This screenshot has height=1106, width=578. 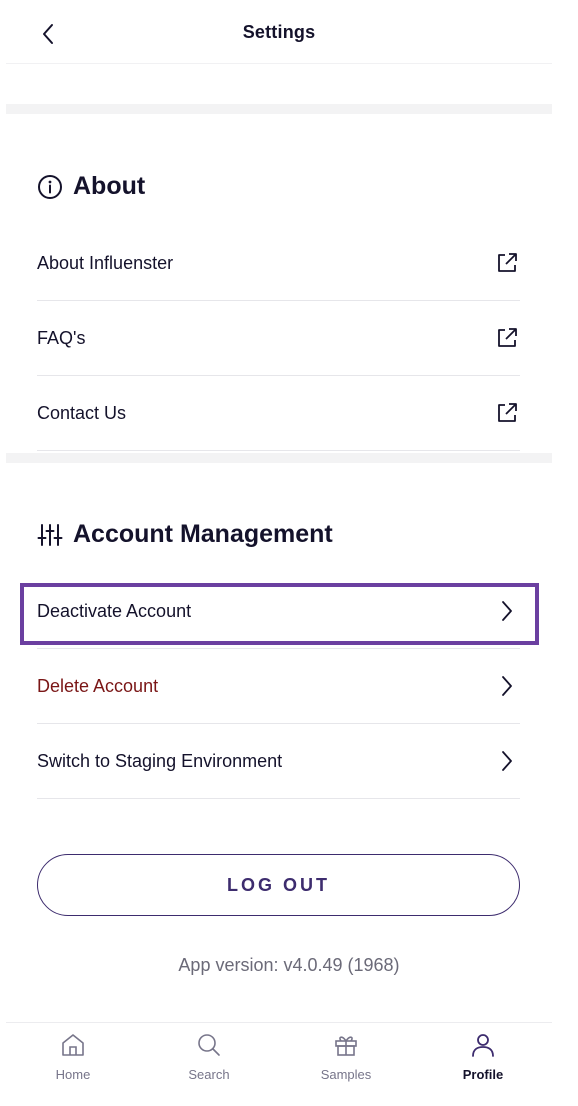 I want to click on switch-staging-row: Switch to Staging Environment, so click(x=278, y=761).